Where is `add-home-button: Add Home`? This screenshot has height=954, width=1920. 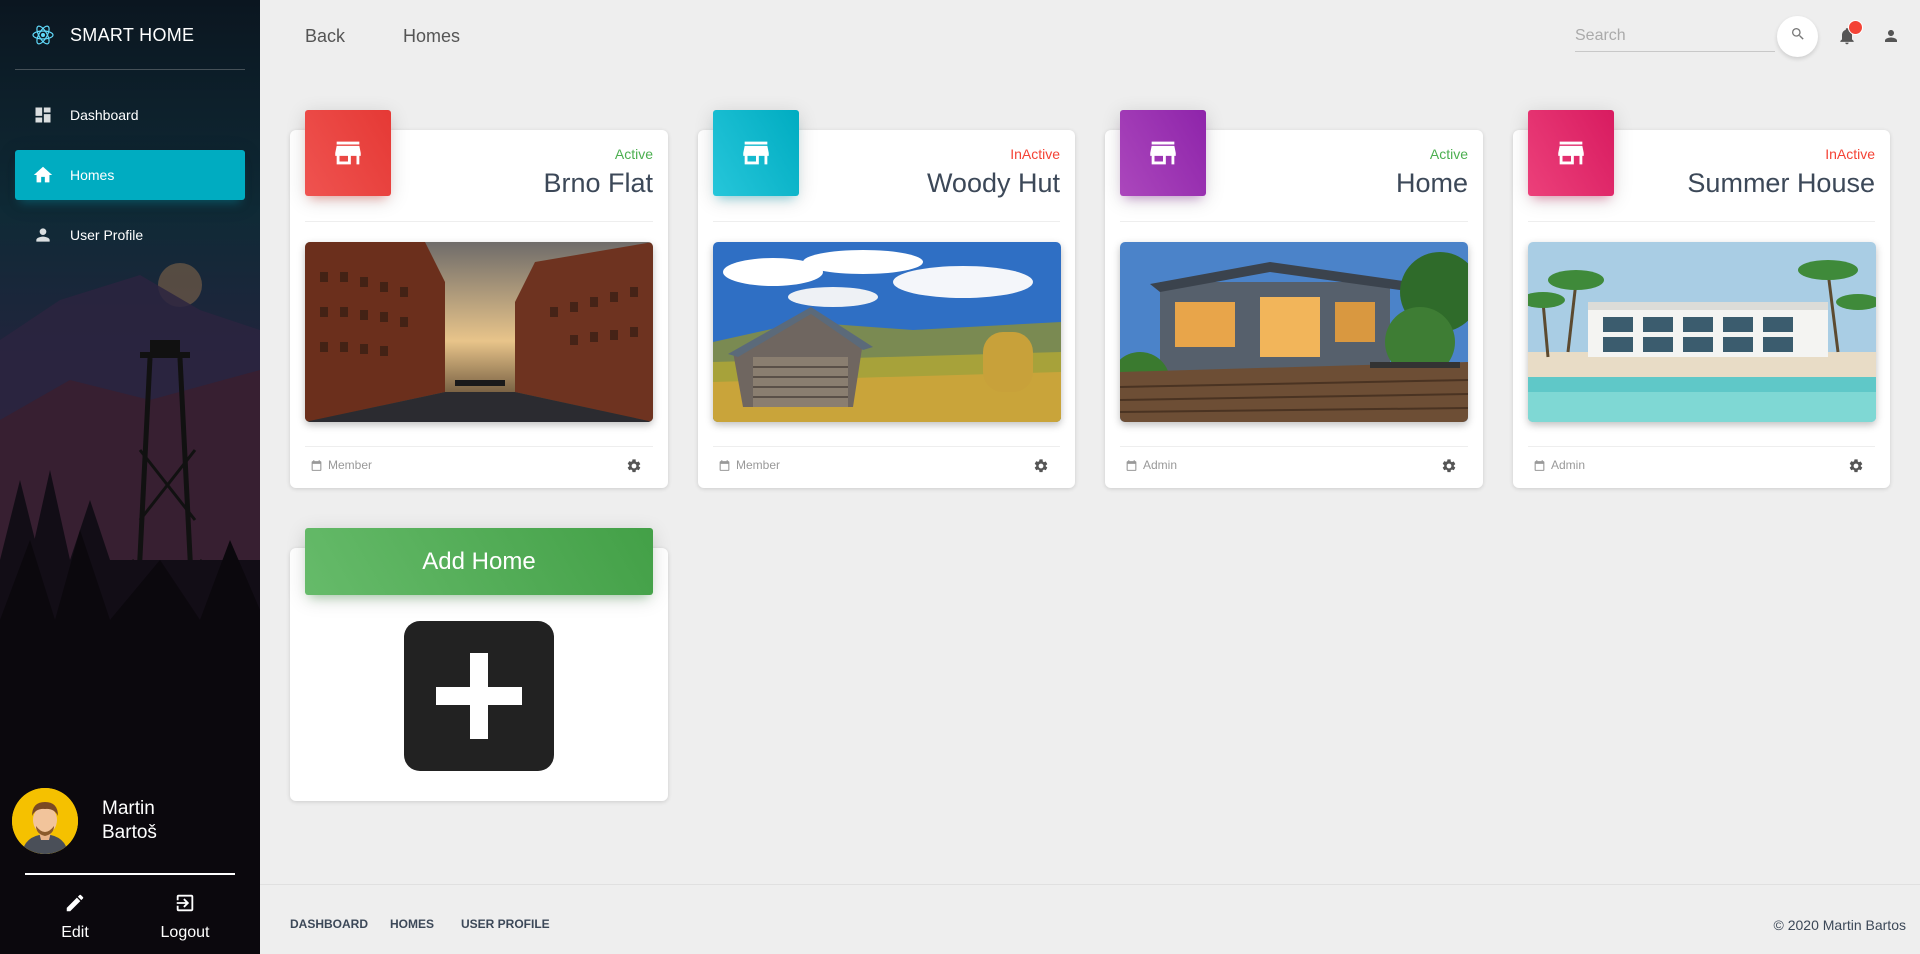 add-home-button: Add Home is located at coordinates (479, 561).